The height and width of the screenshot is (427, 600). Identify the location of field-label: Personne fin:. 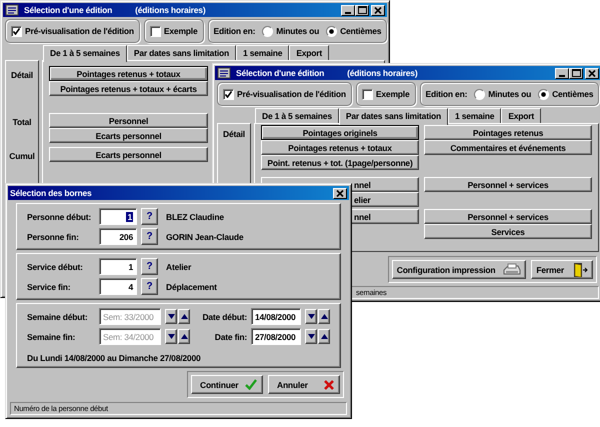
(53, 237).